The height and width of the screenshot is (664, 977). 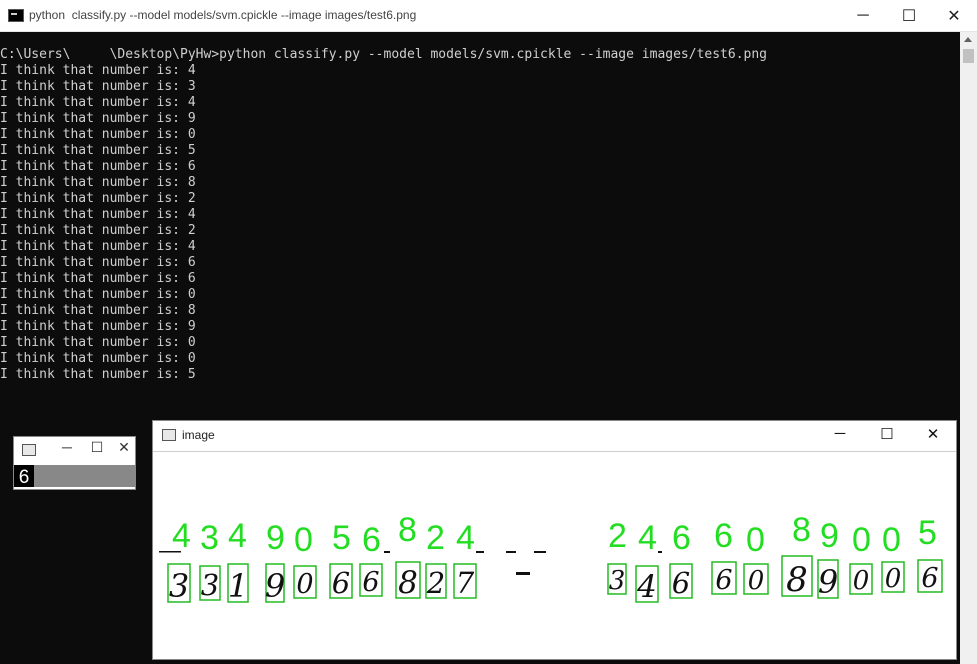 What do you see at coordinates (551, 558) in the screenshot?
I see `digits-image: 4 3 4 9 0 5 6 8 2 4 2 4 6 6 0 8 9 0 0 53 3 1 9 0 6 6 8 2 7 3 4 6 6 0 8 9 0 0 6` at bounding box center [551, 558].